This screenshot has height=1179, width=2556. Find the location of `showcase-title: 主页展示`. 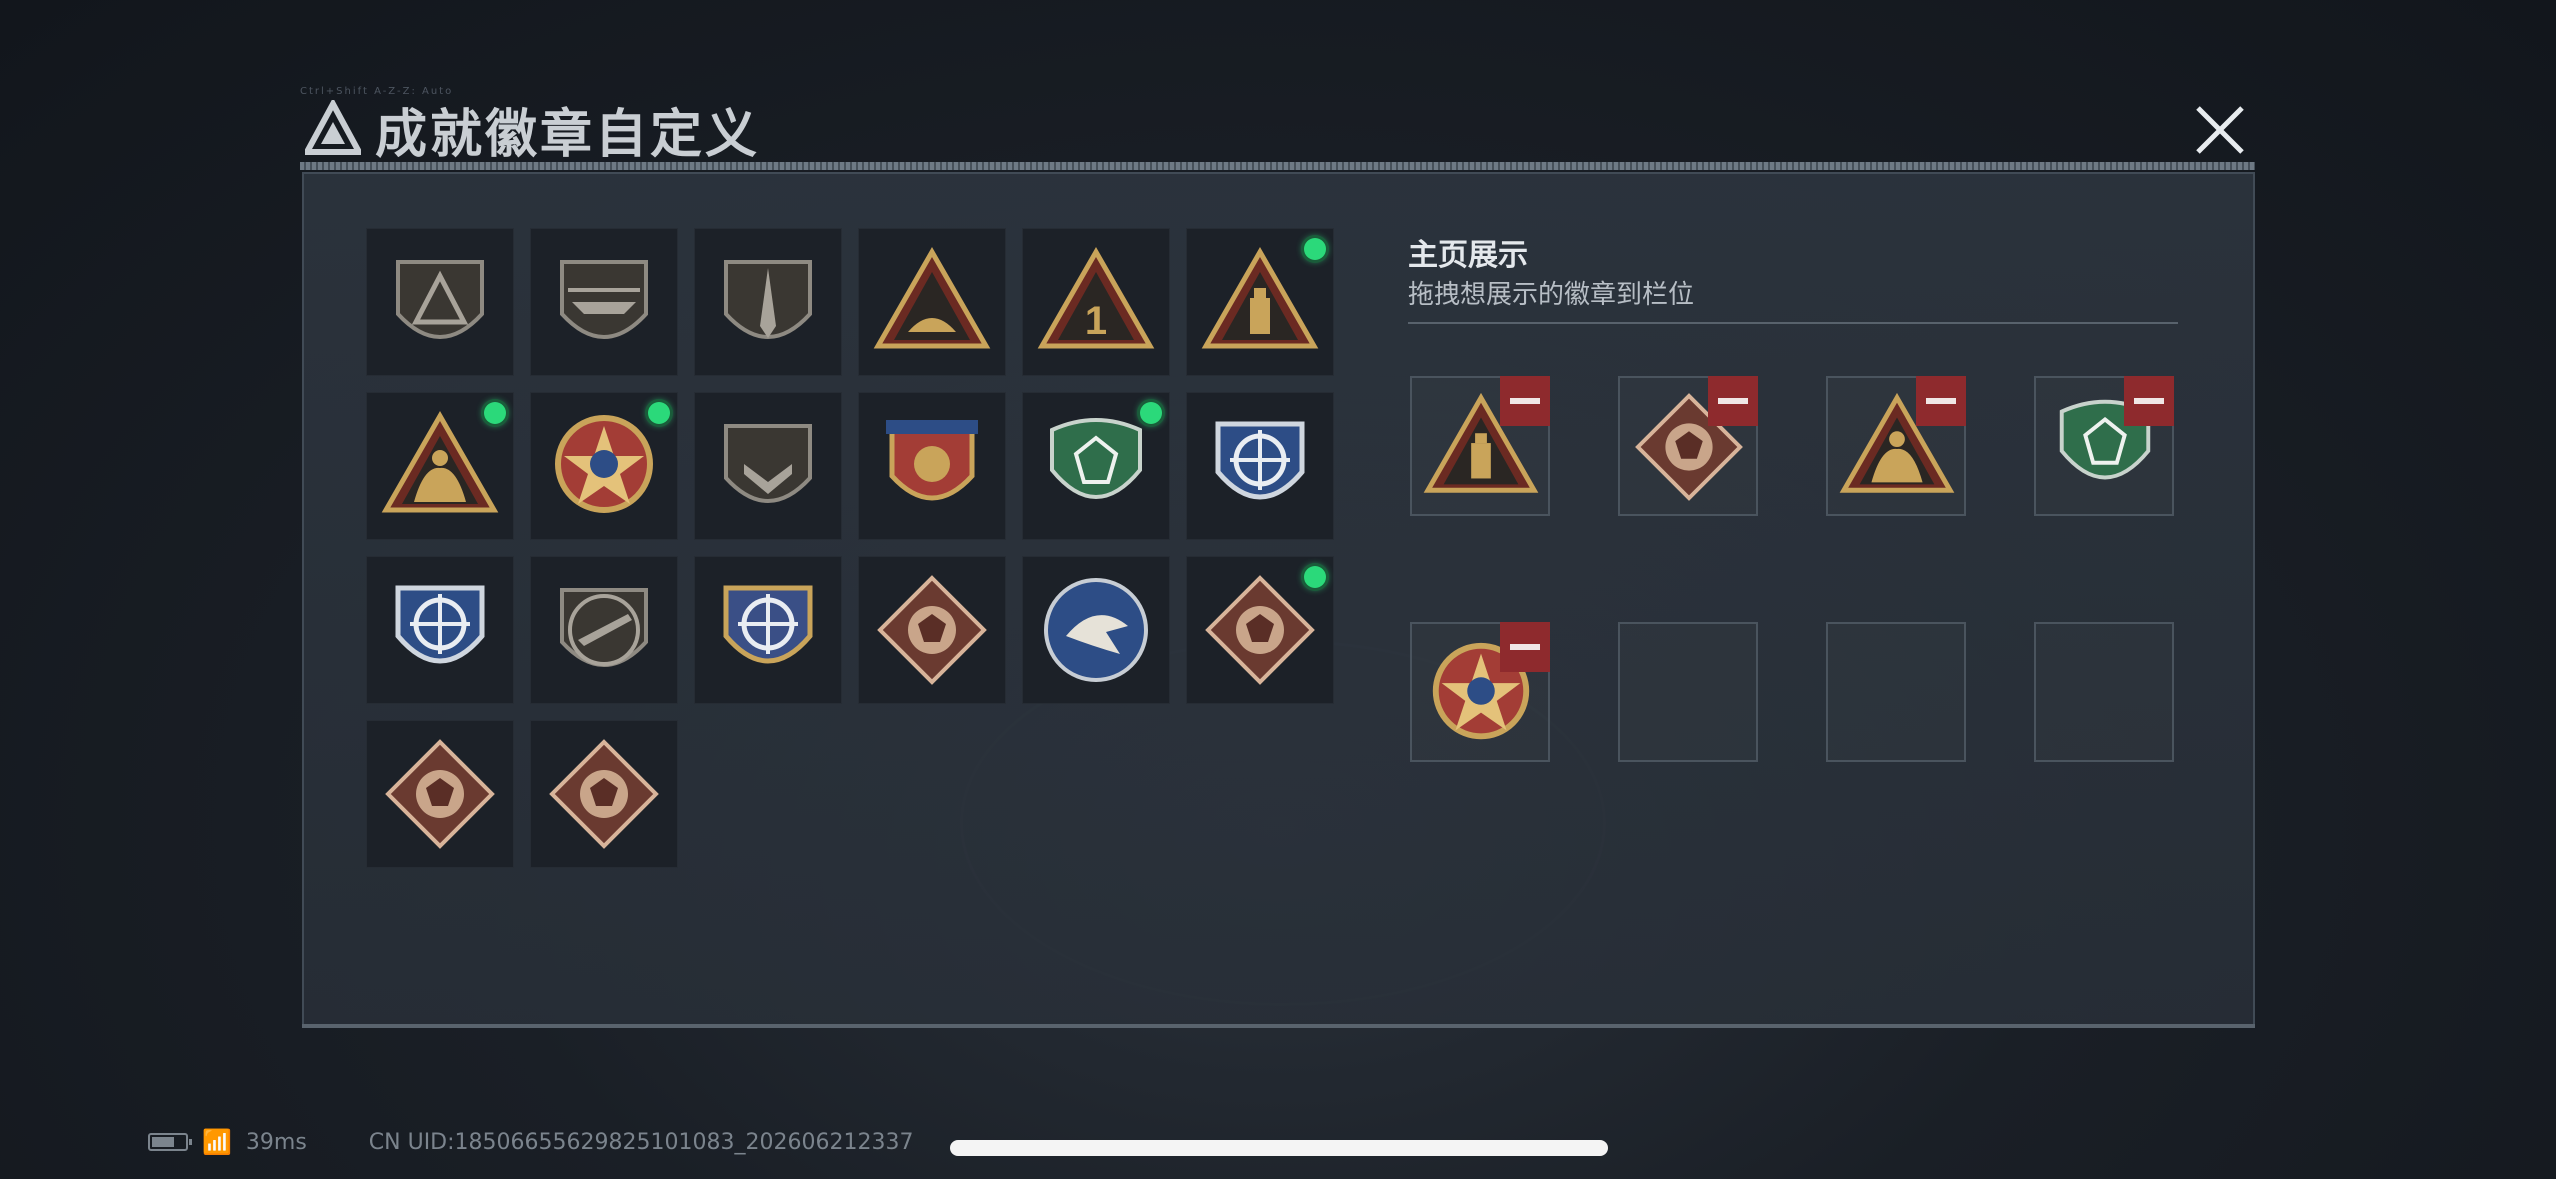

showcase-title: 主页展示 is located at coordinates (1468, 255).